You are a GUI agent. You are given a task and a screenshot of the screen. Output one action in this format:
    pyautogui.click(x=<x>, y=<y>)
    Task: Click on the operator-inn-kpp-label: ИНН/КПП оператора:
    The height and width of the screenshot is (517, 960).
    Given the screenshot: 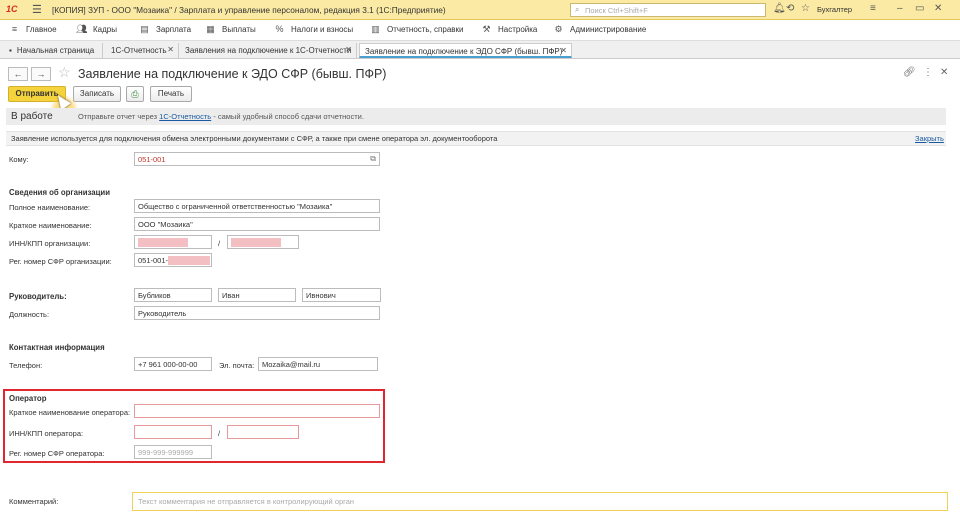 What is the action you would take?
    pyautogui.click(x=46, y=433)
    